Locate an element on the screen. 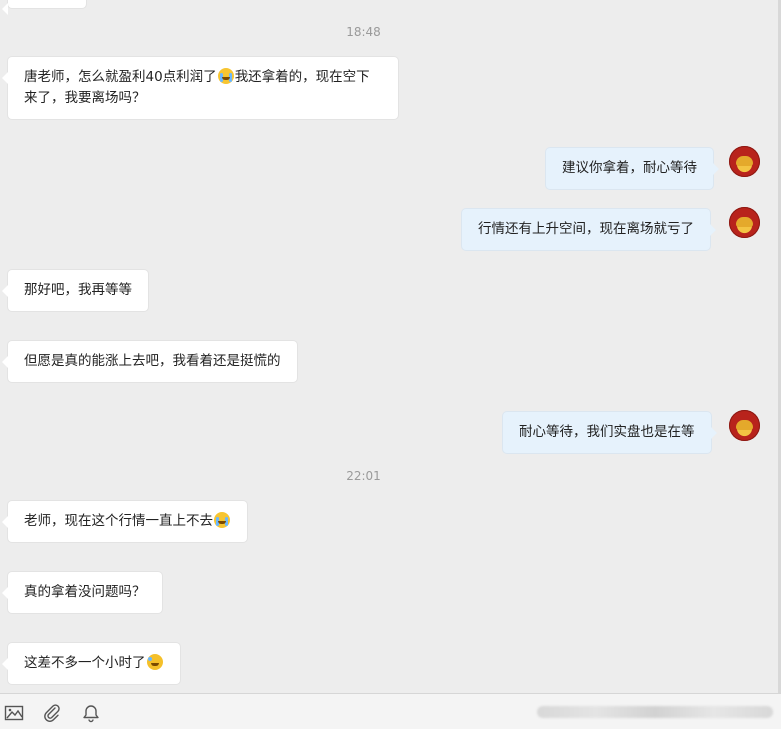 This screenshot has height=729, width=781. message-bubble: 老师，现在这个行情一直上不去 is located at coordinates (124, 521).